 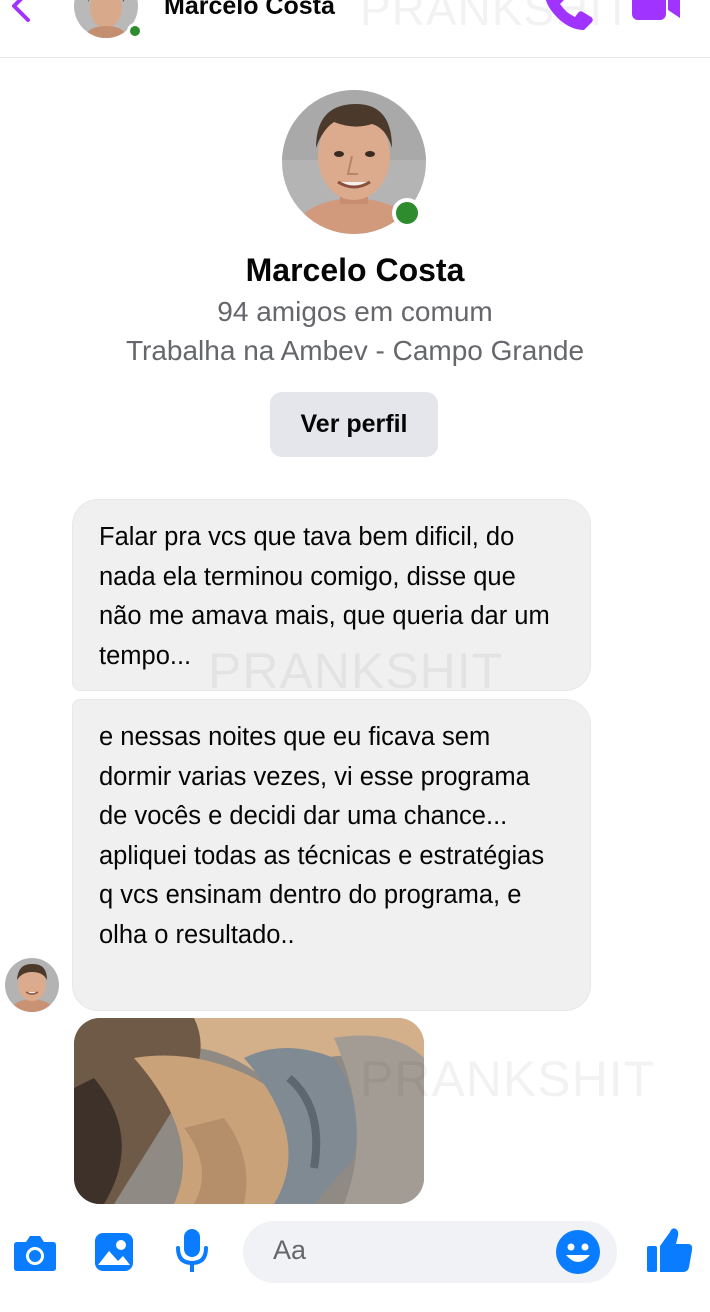 I want to click on message-input: Aa, so click(x=430, y=1252).